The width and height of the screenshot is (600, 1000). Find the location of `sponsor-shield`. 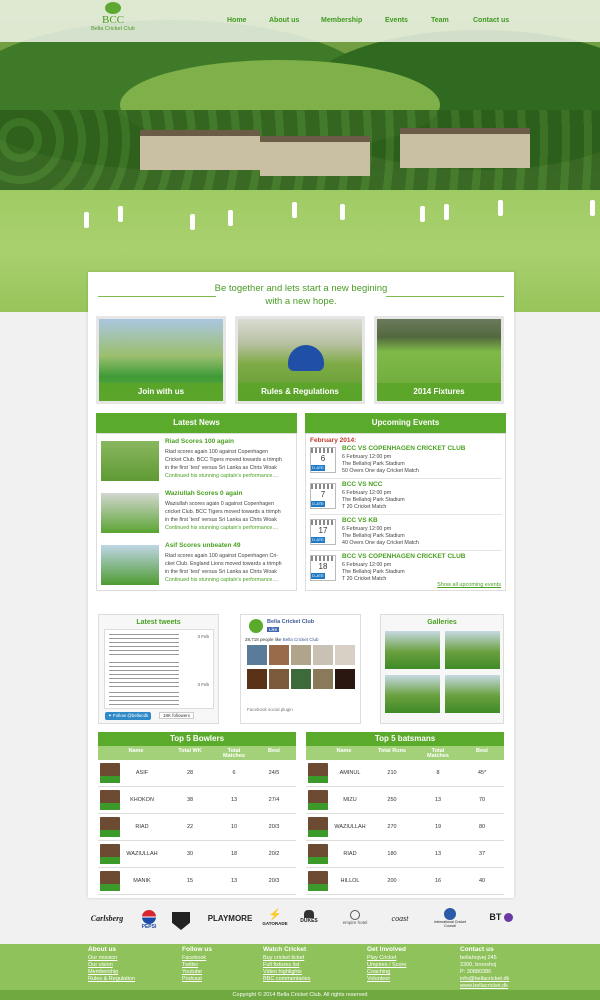

sponsor-shield is located at coordinates (181, 921).